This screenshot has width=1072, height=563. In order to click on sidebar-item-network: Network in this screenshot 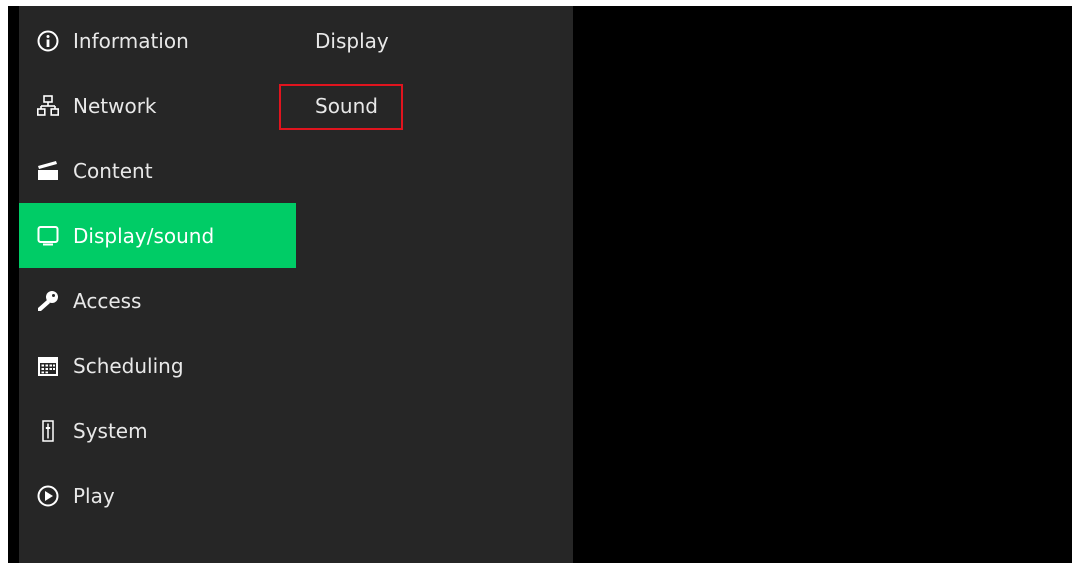, I will do `click(157, 105)`.